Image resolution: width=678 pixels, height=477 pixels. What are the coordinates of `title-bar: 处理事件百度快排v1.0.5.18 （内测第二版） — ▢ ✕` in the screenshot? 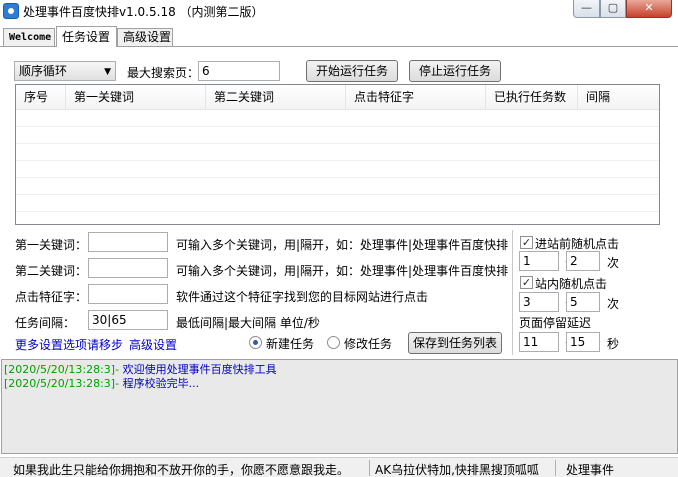 It's located at (339, 11).